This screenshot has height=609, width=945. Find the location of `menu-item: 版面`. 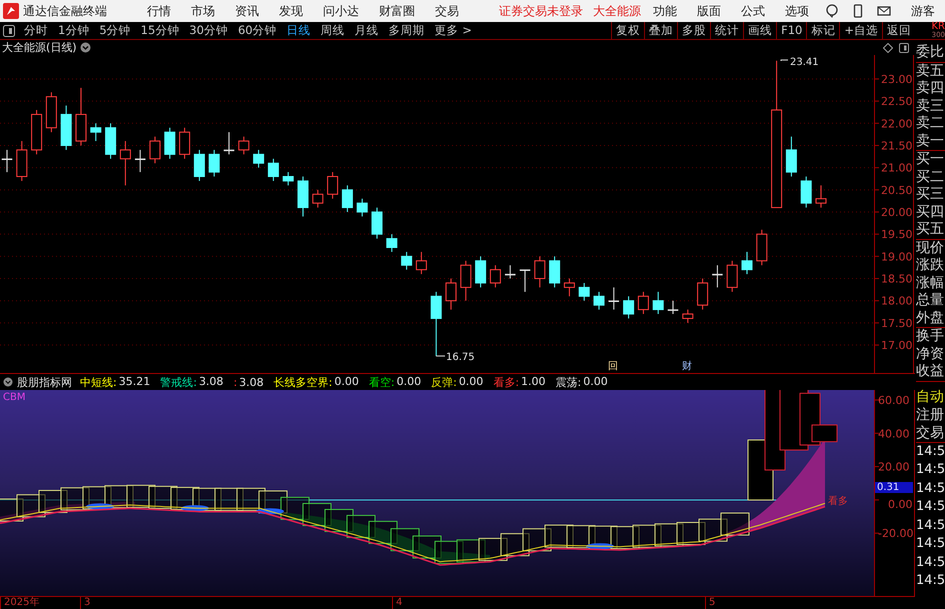

menu-item: 版面 is located at coordinates (709, 11).